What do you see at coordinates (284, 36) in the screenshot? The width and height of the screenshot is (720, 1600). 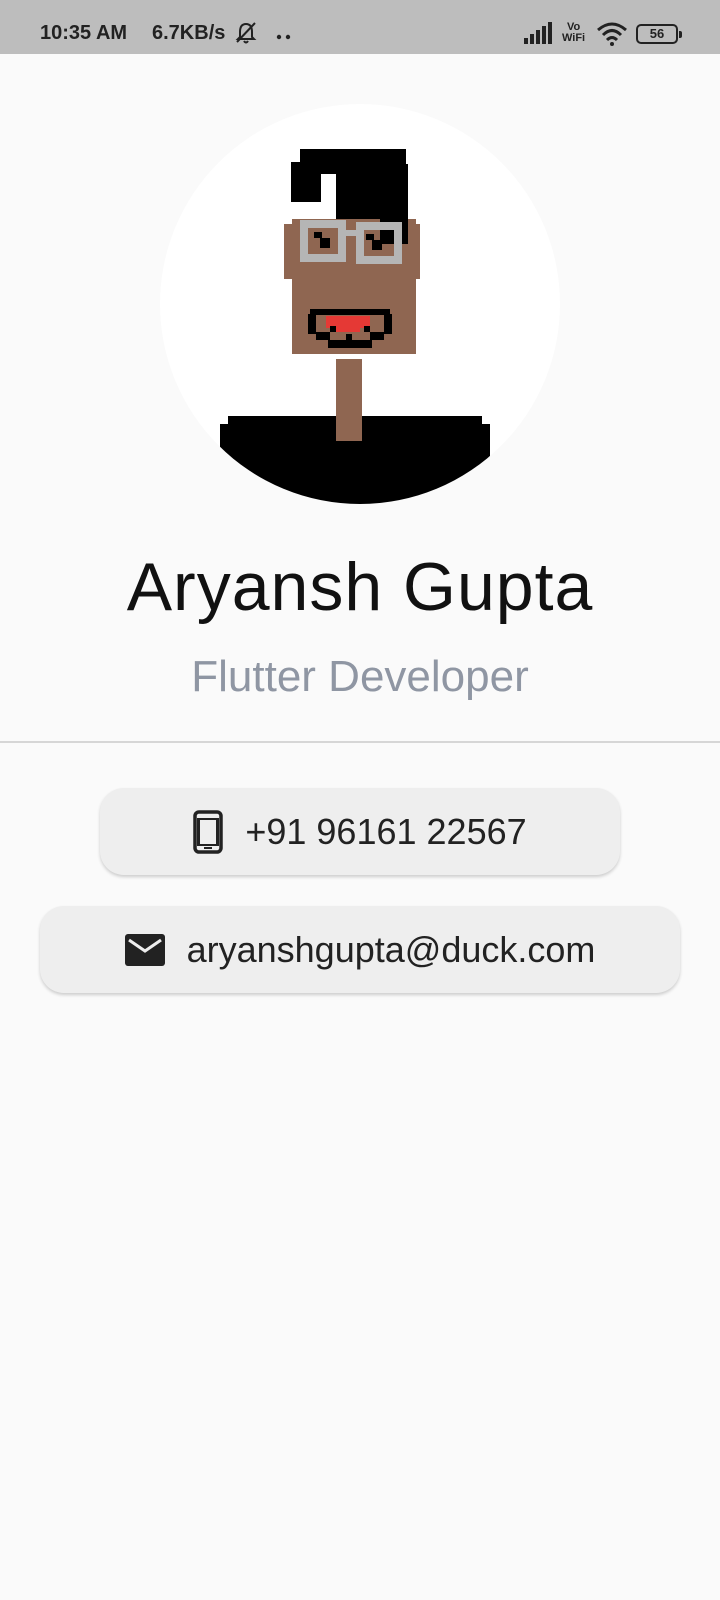 I see `dots-icon` at bounding box center [284, 36].